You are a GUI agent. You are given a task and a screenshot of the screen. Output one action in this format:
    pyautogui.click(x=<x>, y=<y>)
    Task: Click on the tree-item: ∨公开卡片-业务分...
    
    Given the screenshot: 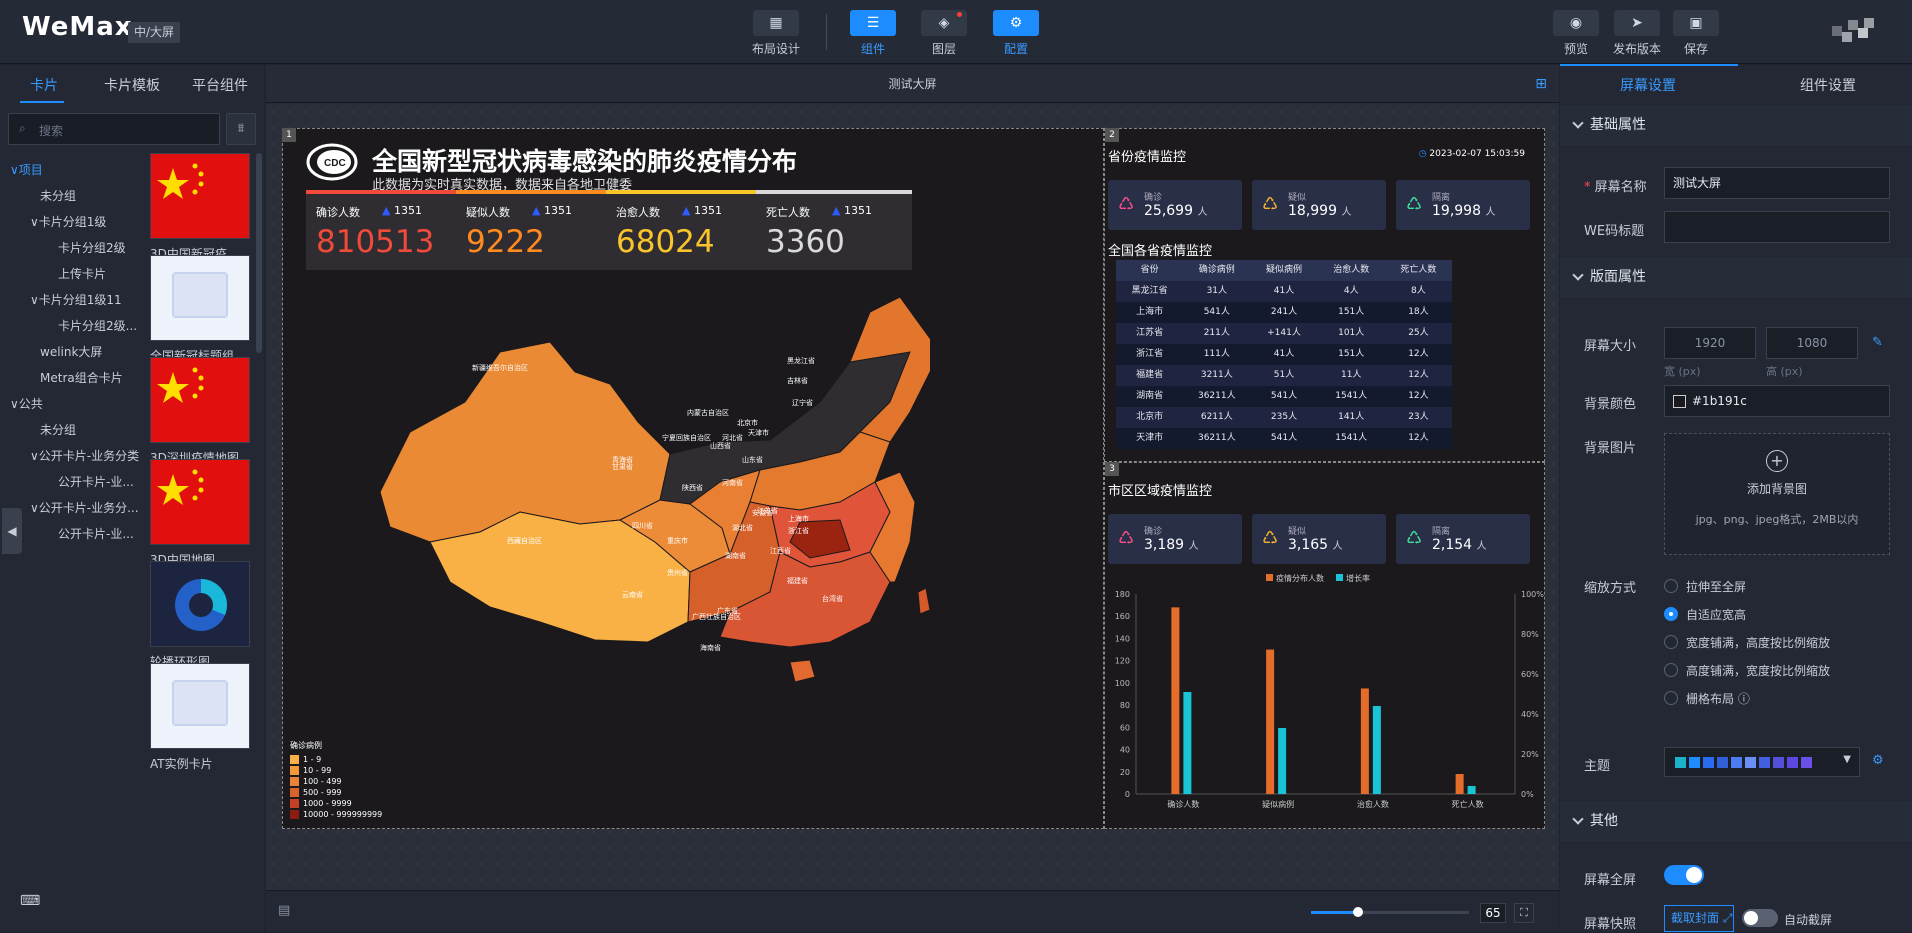 What is the action you would take?
    pyautogui.click(x=84, y=507)
    